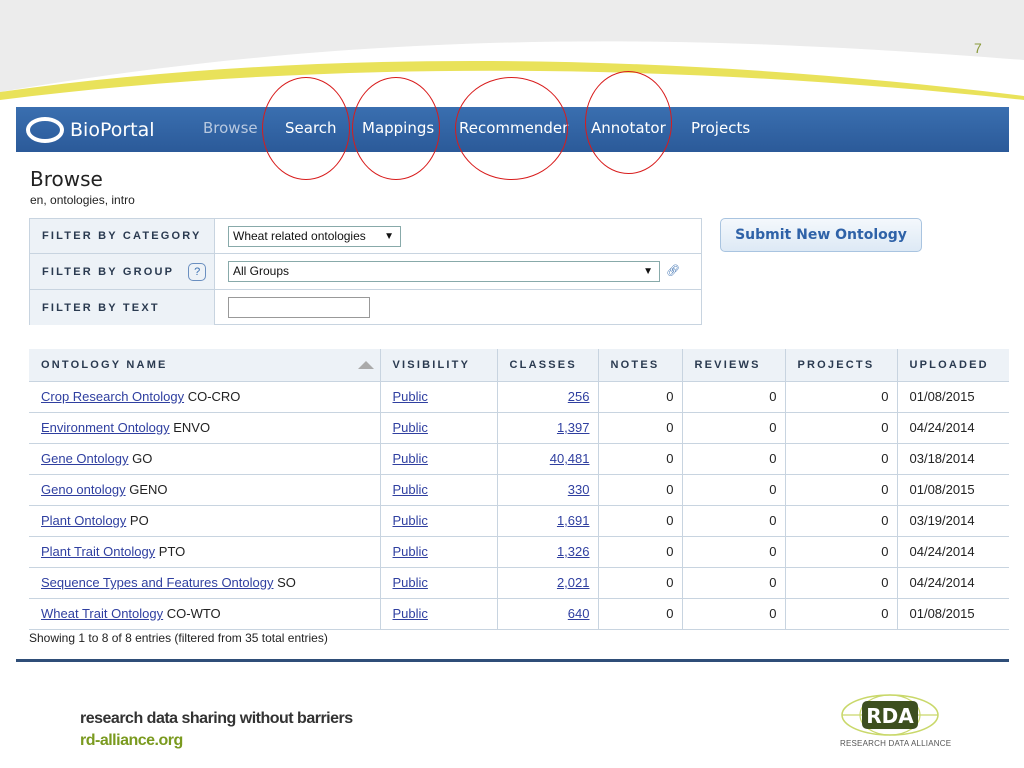 The height and width of the screenshot is (768, 1024). What do you see at coordinates (579, 396) in the screenshot?
I see `classes-link: 256` at bounding box center [579, 396].